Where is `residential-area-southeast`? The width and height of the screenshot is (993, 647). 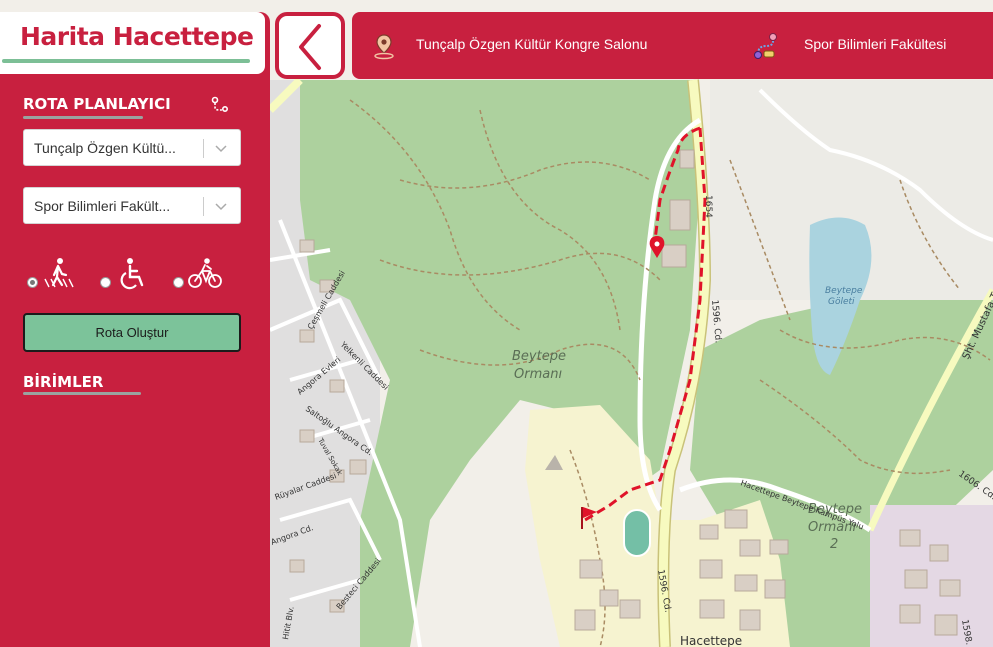 residential-area-southeast is located at coordinates (931, 576).